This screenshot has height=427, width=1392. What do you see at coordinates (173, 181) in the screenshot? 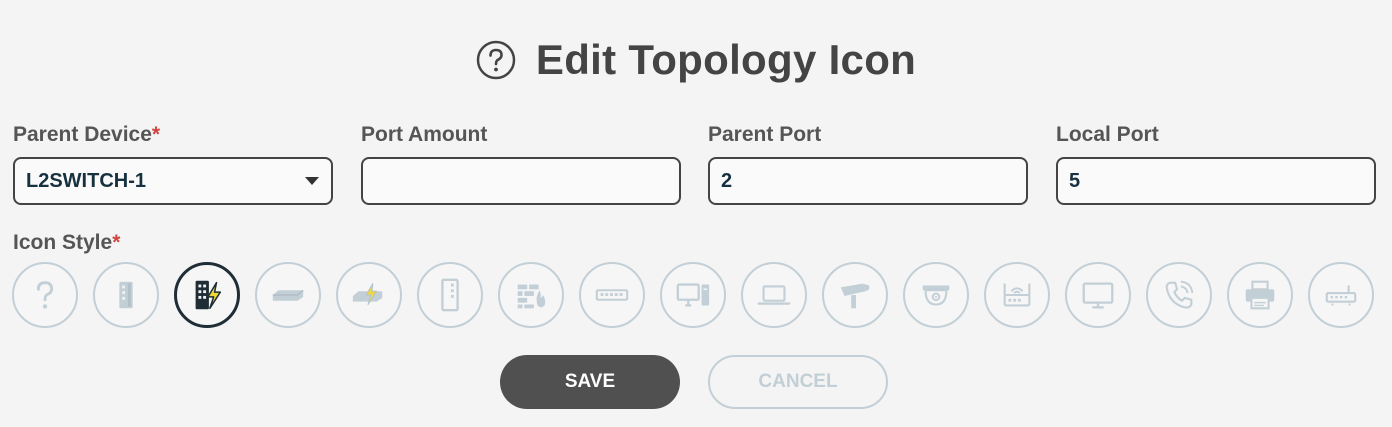
I see `parent-device-select: L2SWITCH-1` at bounding box center [173, 181].